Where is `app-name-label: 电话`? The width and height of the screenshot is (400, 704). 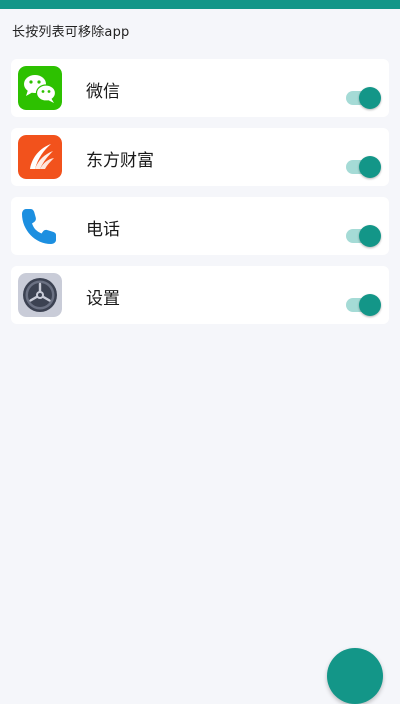 app-name-label: 电话 is located at coordinates (103, 230).